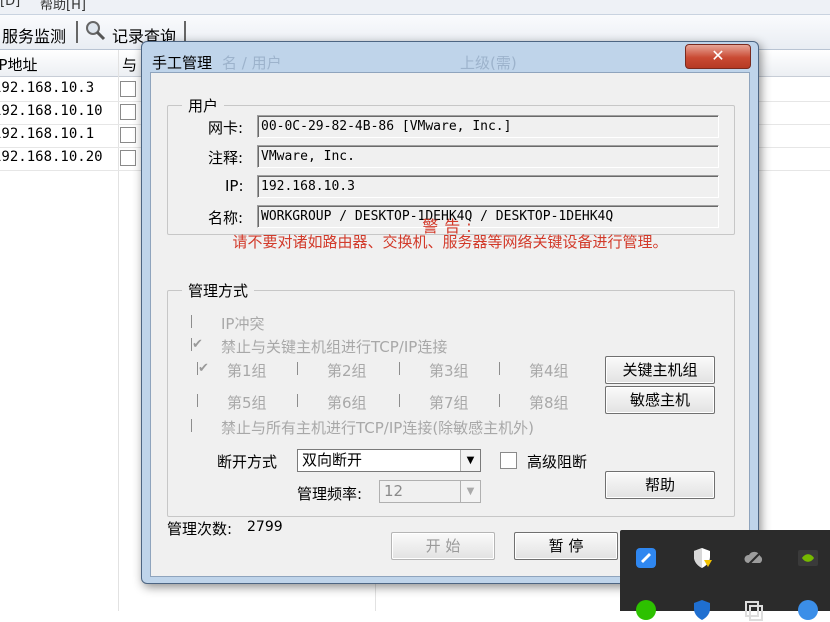 The height and width of the screenshot is (622, 830). What do you see at coordinates (488, 156) in the screenshot?
I see `note-field: VMware, Inc.` at bounding box center [488, 156].